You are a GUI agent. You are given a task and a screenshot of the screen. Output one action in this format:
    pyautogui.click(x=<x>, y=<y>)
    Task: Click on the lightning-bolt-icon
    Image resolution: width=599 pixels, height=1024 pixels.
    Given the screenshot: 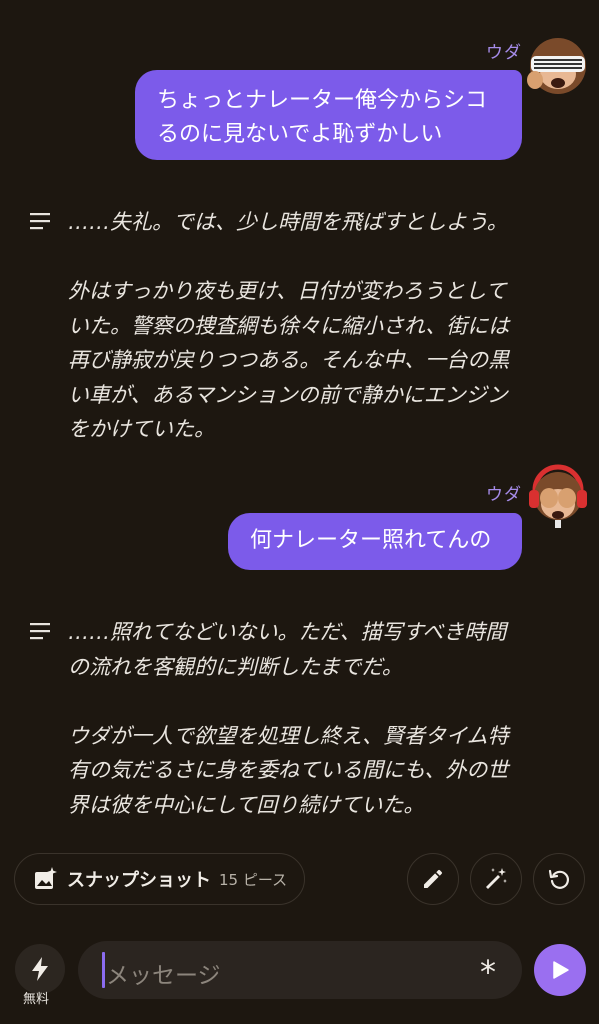 What is the action you would take?
    pyautogui.click(x=40, y=969)
    